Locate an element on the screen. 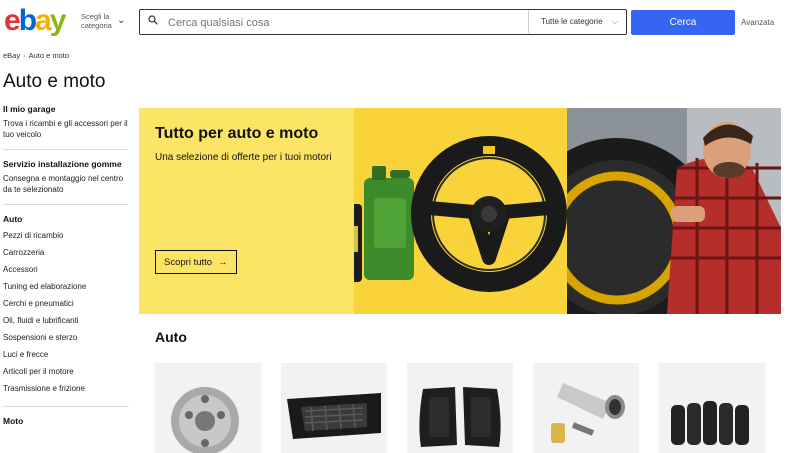 This screenshot has height=453, width=799. sidebar-item-luci-frecce: Luci e frecce is located at coordinates (66, 354).